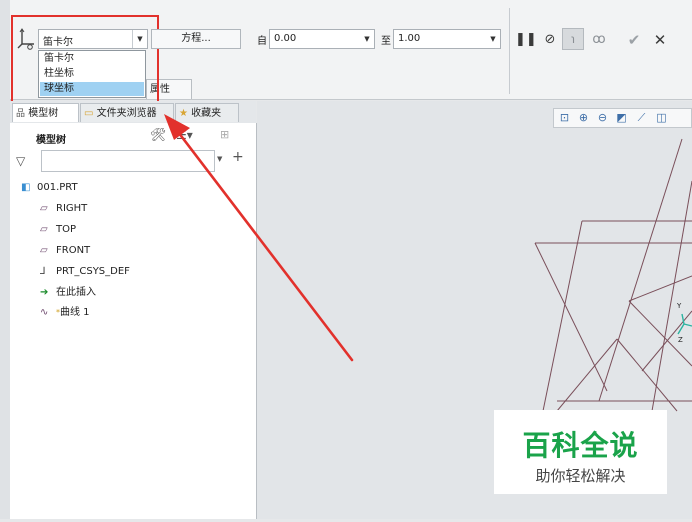 Image resolution: width=692 pixels, height=522 pixels. Describe the element at coordinates (564, 117) in the screenshot. I see `refit-icon: ⊡` at that location.